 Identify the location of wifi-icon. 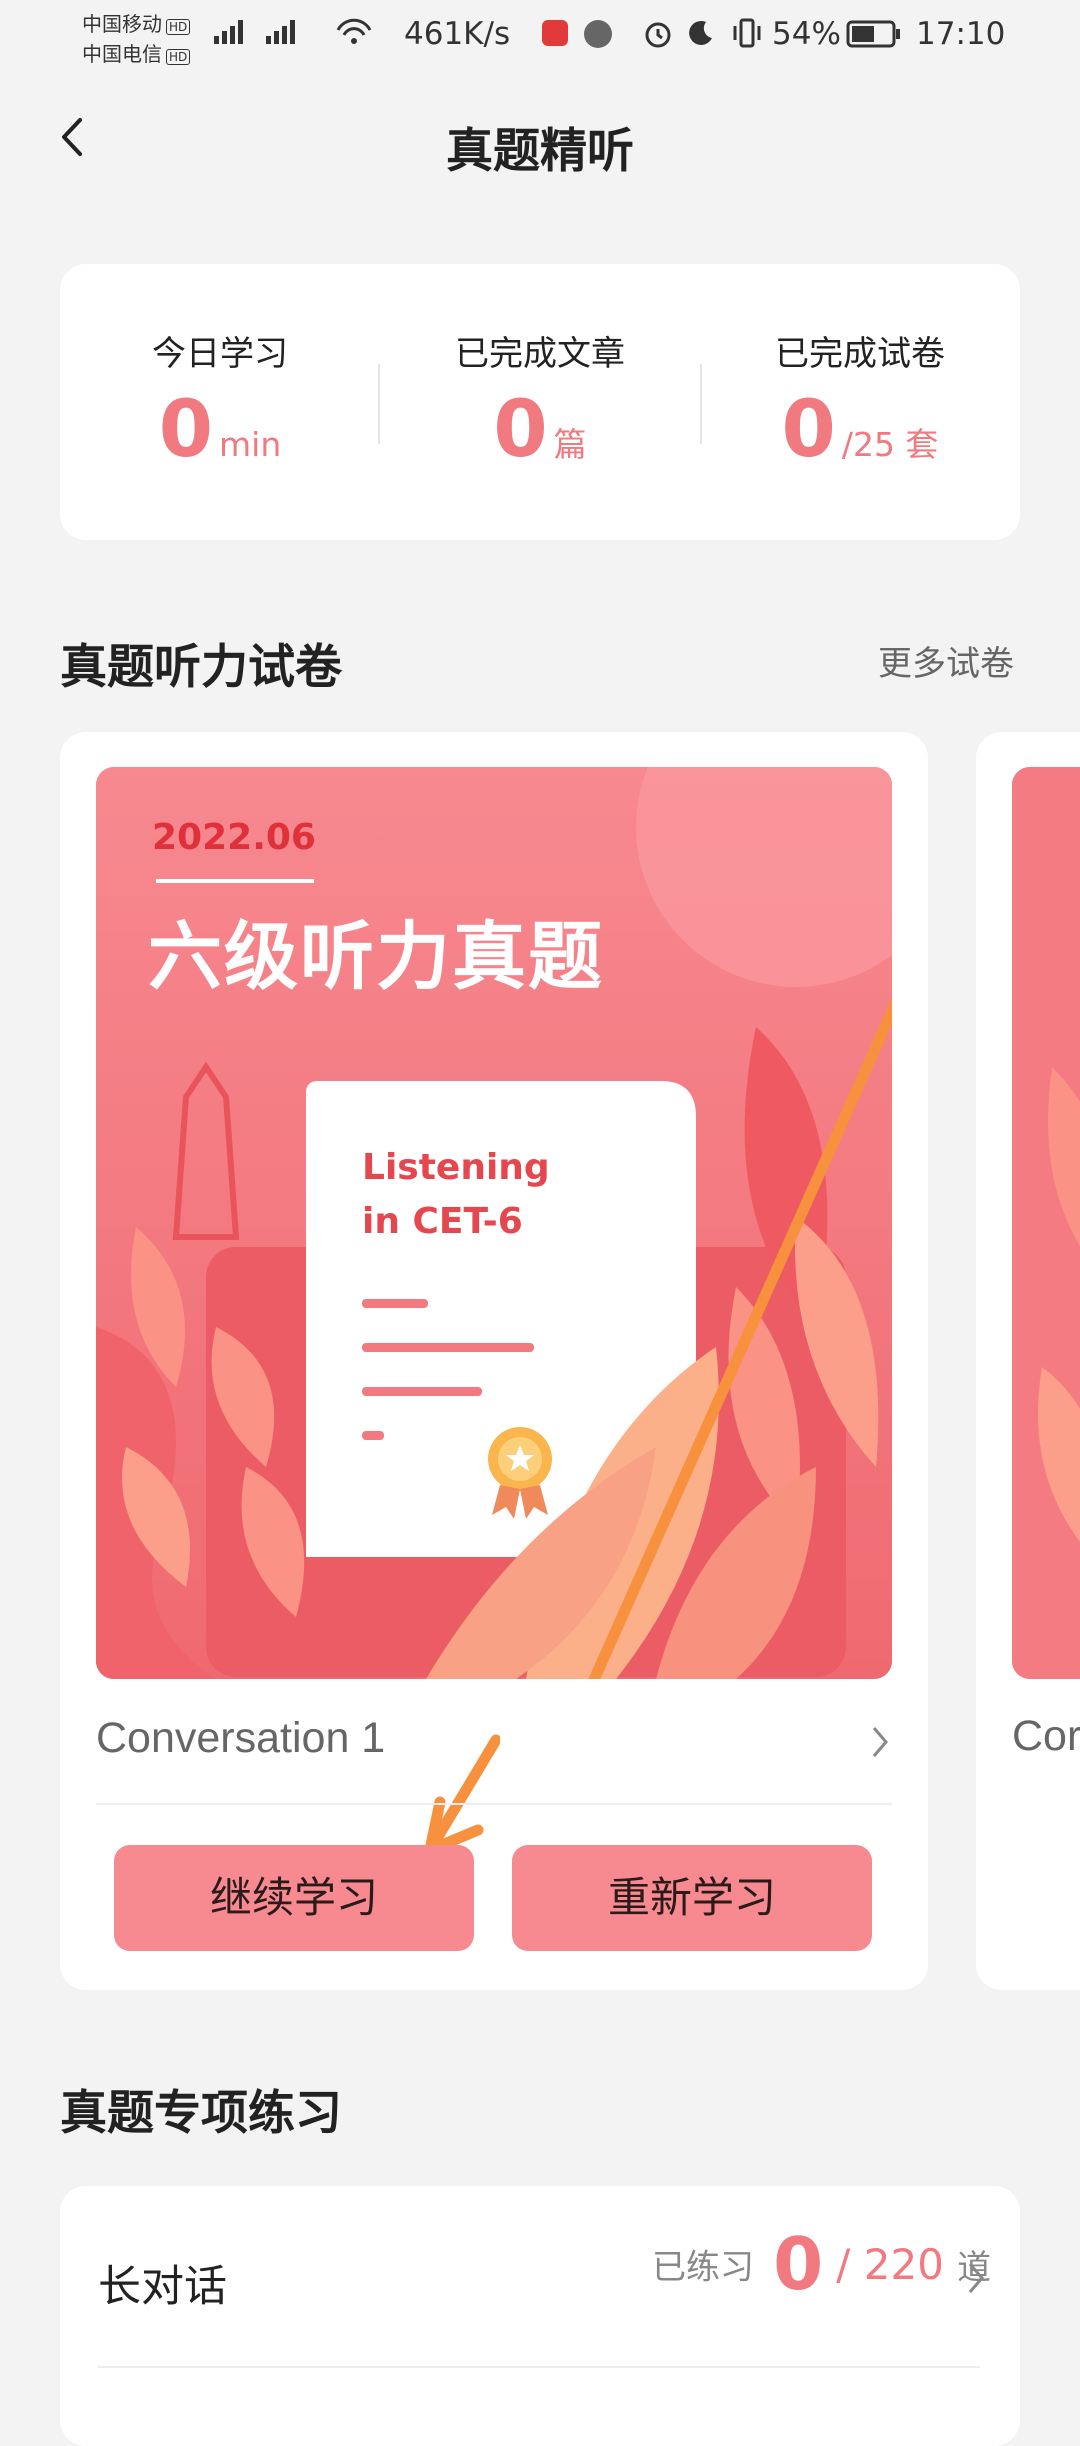
(354, 31).